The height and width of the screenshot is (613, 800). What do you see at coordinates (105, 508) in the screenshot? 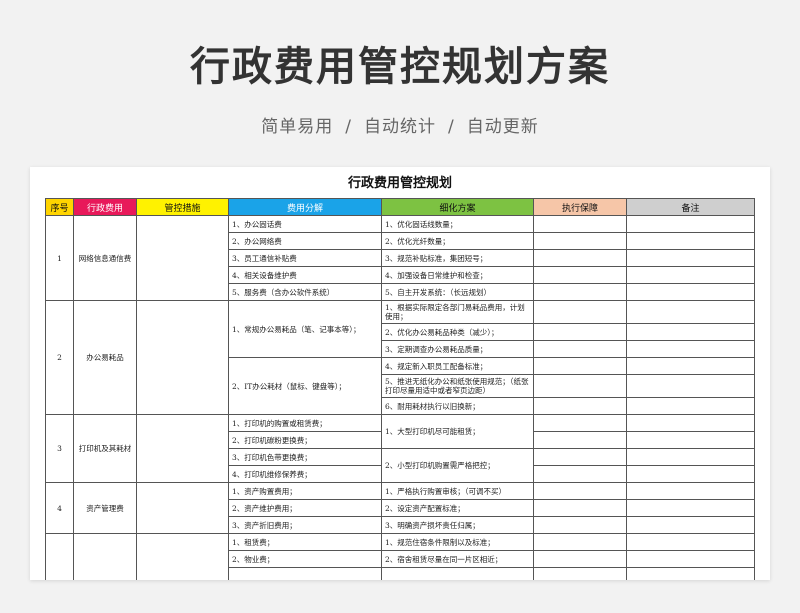
I see `category-cell: 资产管理费` at bounding box center [105, 508].